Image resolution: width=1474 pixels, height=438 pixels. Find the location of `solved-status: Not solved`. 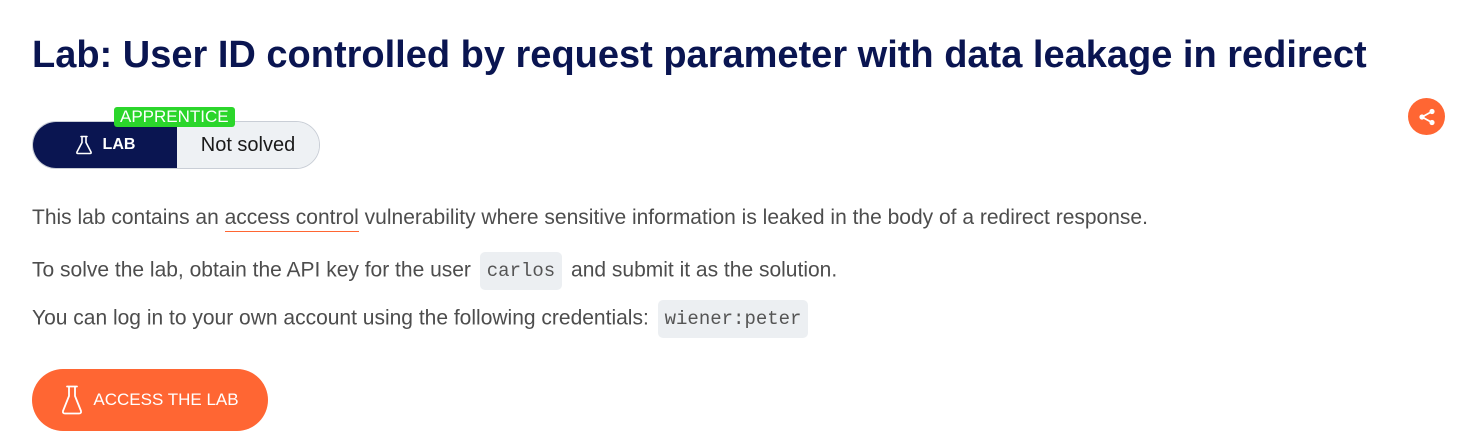

solved-status: Not solved is located at coordinates (248, 145).